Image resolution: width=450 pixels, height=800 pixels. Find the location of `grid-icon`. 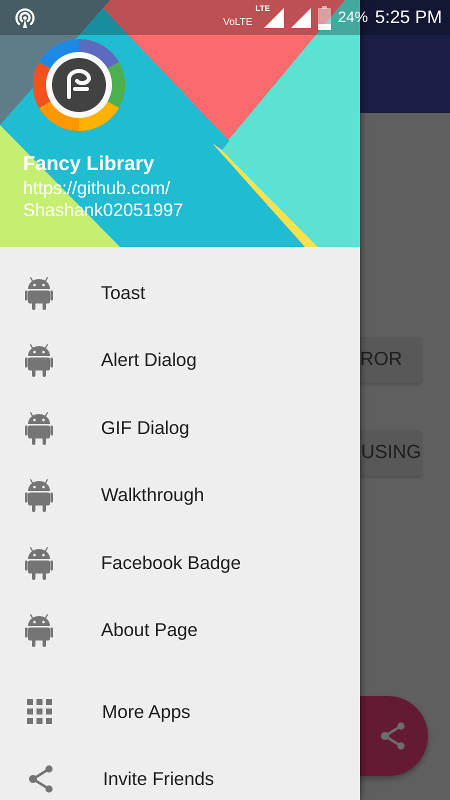

grid-icon is located at coordinates (39, 711).